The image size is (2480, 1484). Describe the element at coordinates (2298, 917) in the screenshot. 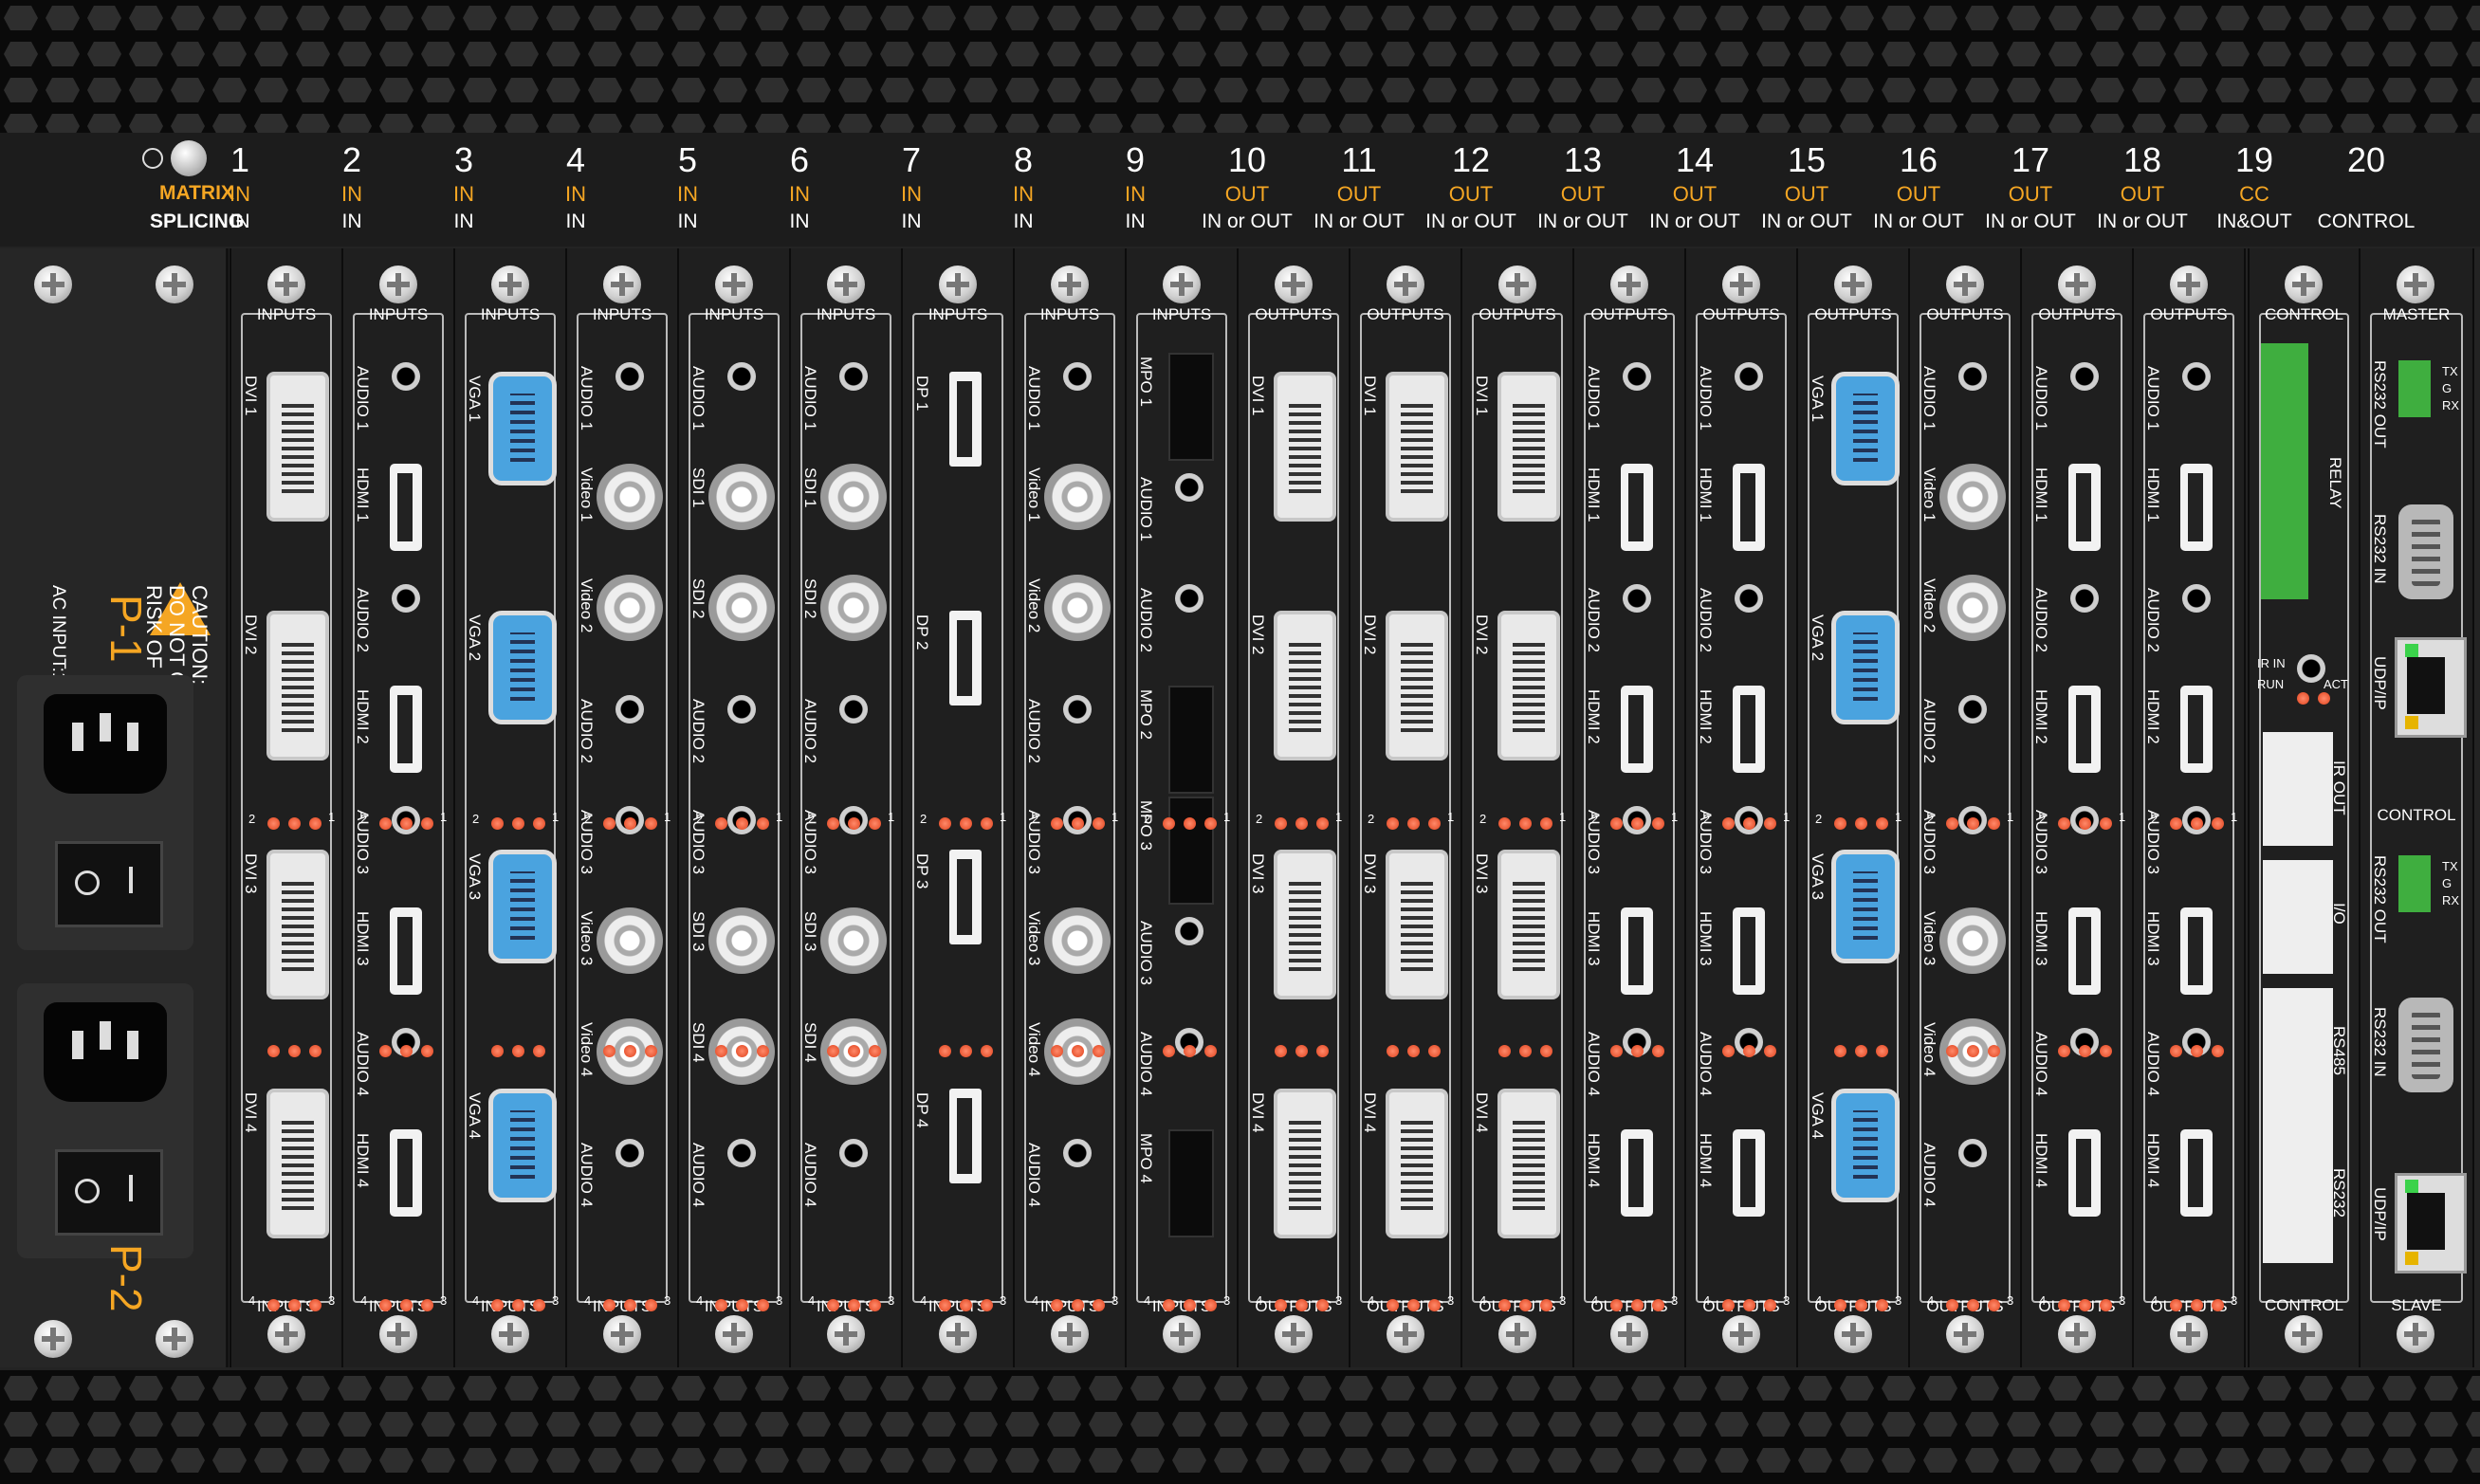

I see `io-terminal` at that location.